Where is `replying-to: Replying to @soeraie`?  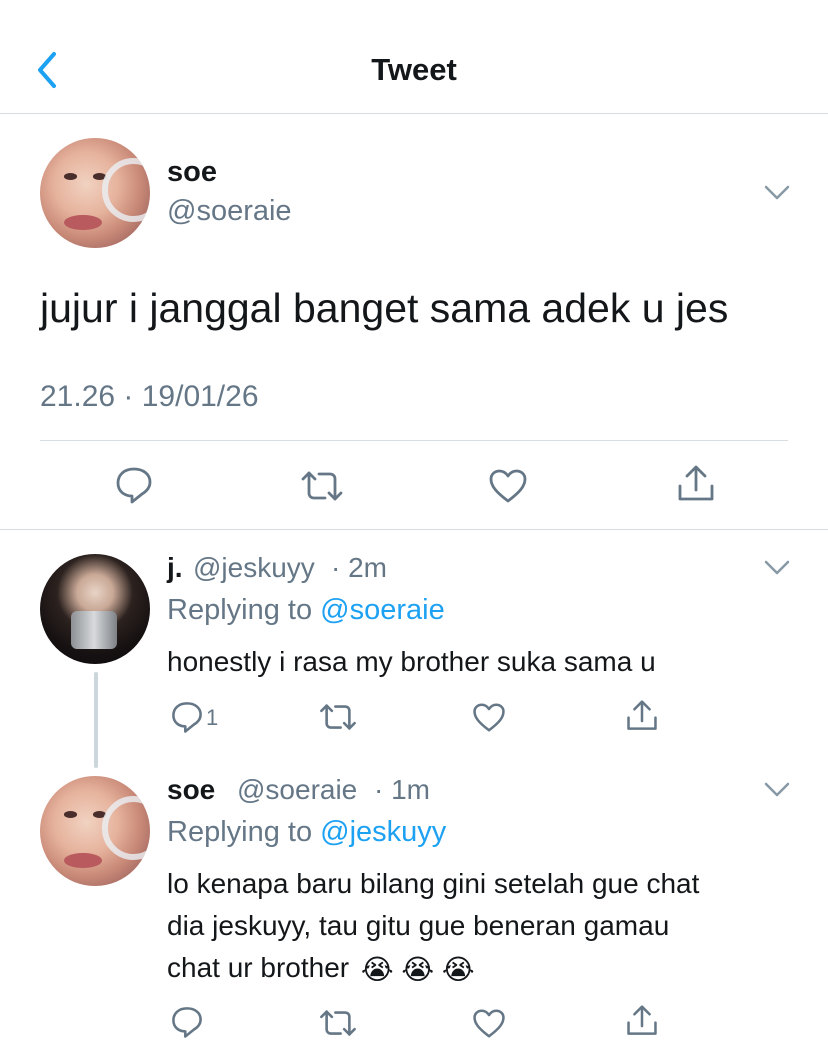 replying-to: Replying to @soeraie is located at coordinates (306, 610).